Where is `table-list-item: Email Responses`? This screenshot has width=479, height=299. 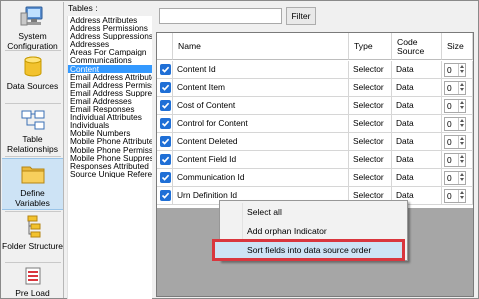 table-list-item: Email Responses is located at coordinates (110, 109).